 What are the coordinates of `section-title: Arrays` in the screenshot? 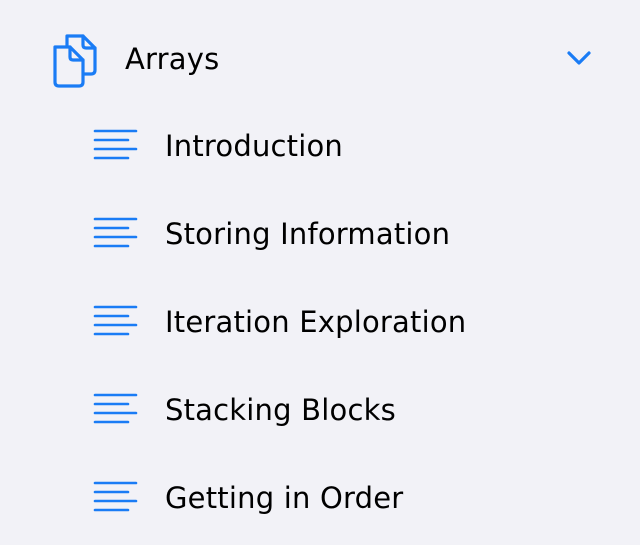 It's located at (172, 59).